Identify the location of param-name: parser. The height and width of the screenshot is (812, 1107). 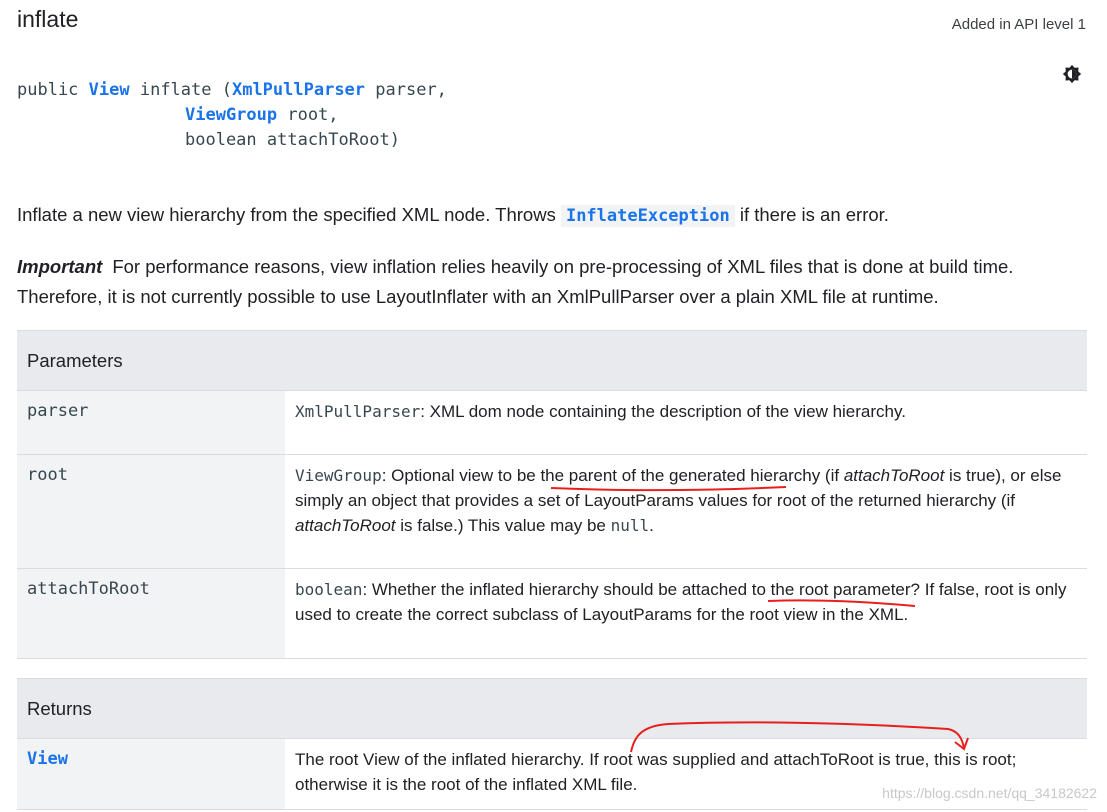
(151, 422).